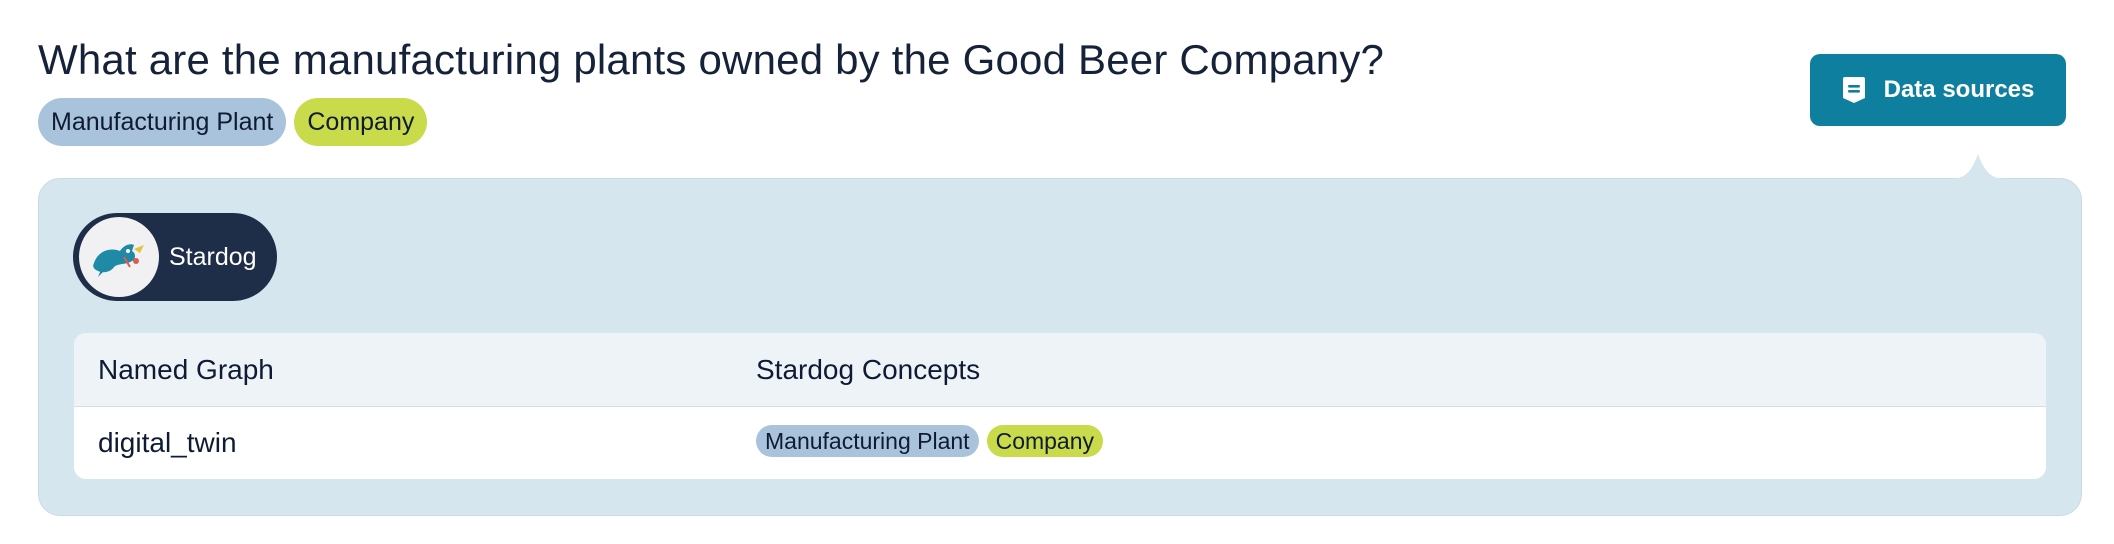  I want to click on stardog-logo-icon, so click(119, 257).